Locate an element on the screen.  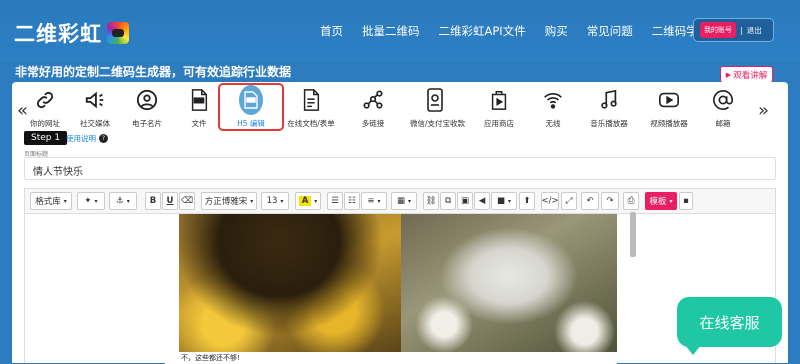
print-button: ⎙ is located at coordinates (631, 201).